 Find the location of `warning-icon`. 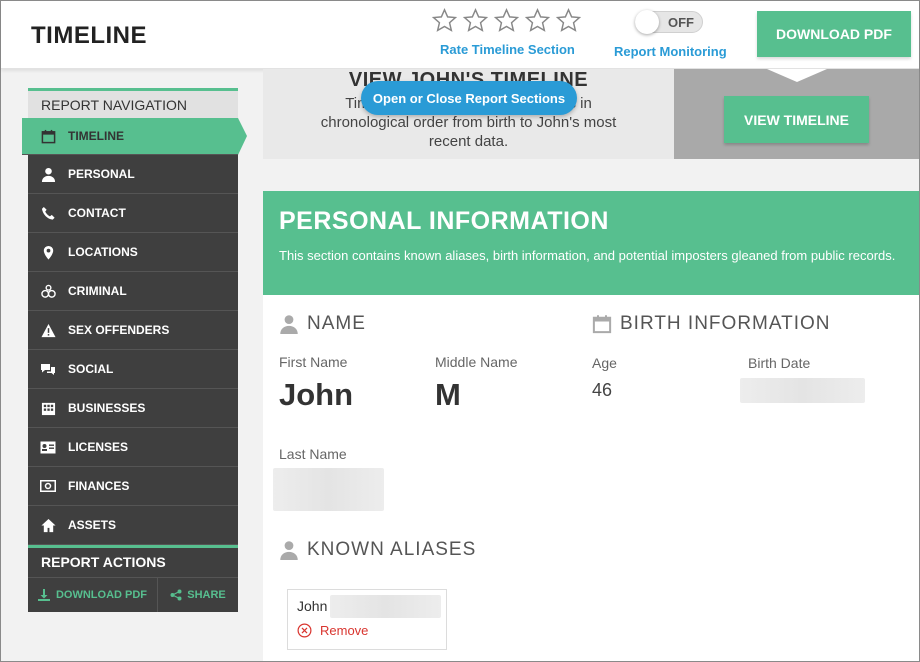

warning-icon is located at coordinates (48, 330).